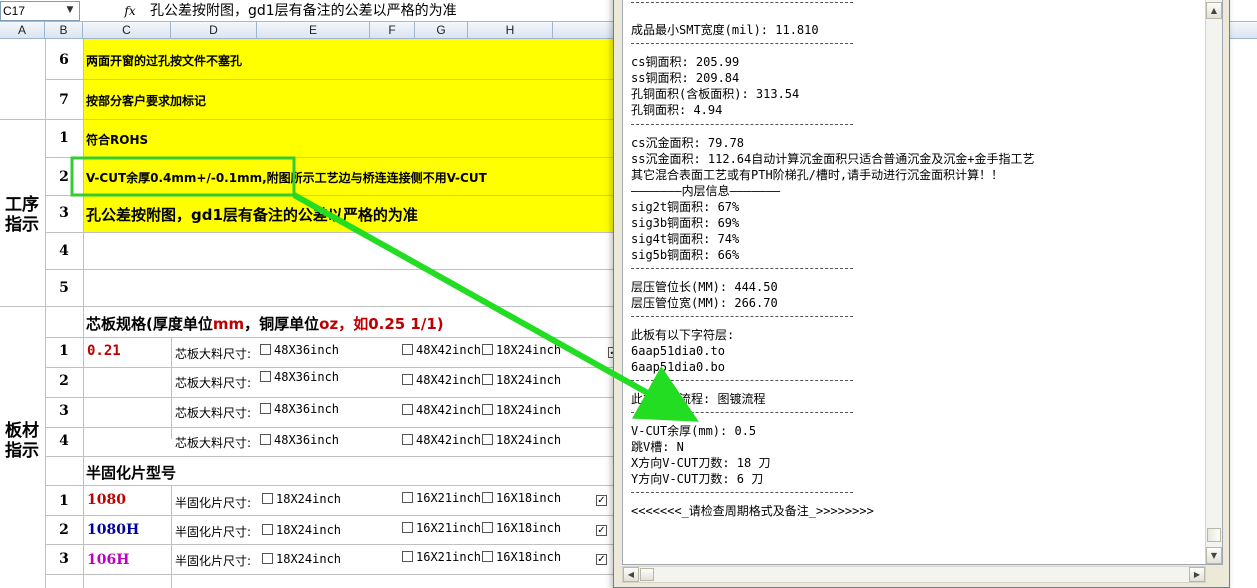  I want to click on vertical-scrollbar: ▲ ▼, so click(1213, 282).